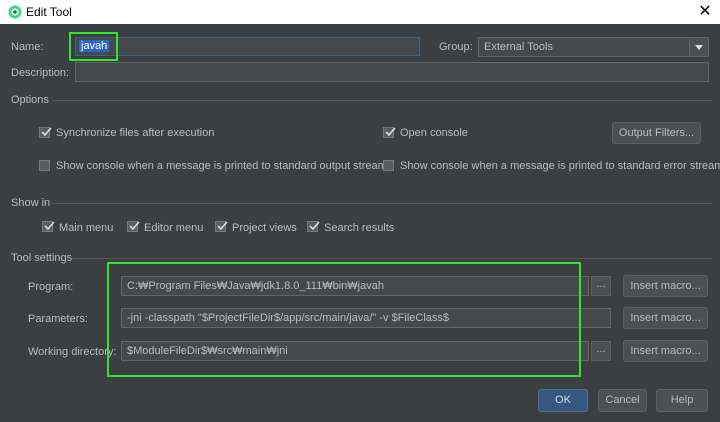 The height and width of the screenshot is (422, 720). I want to click on editor-menu-label: Editor menu, so click(174, 228).